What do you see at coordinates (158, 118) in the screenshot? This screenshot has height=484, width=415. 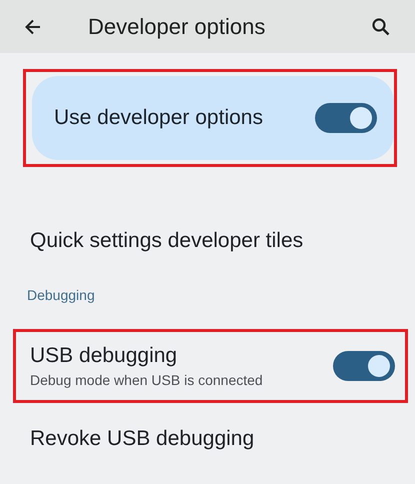 I see `switch-label: Use developer options` at bounding box center [158, 118].